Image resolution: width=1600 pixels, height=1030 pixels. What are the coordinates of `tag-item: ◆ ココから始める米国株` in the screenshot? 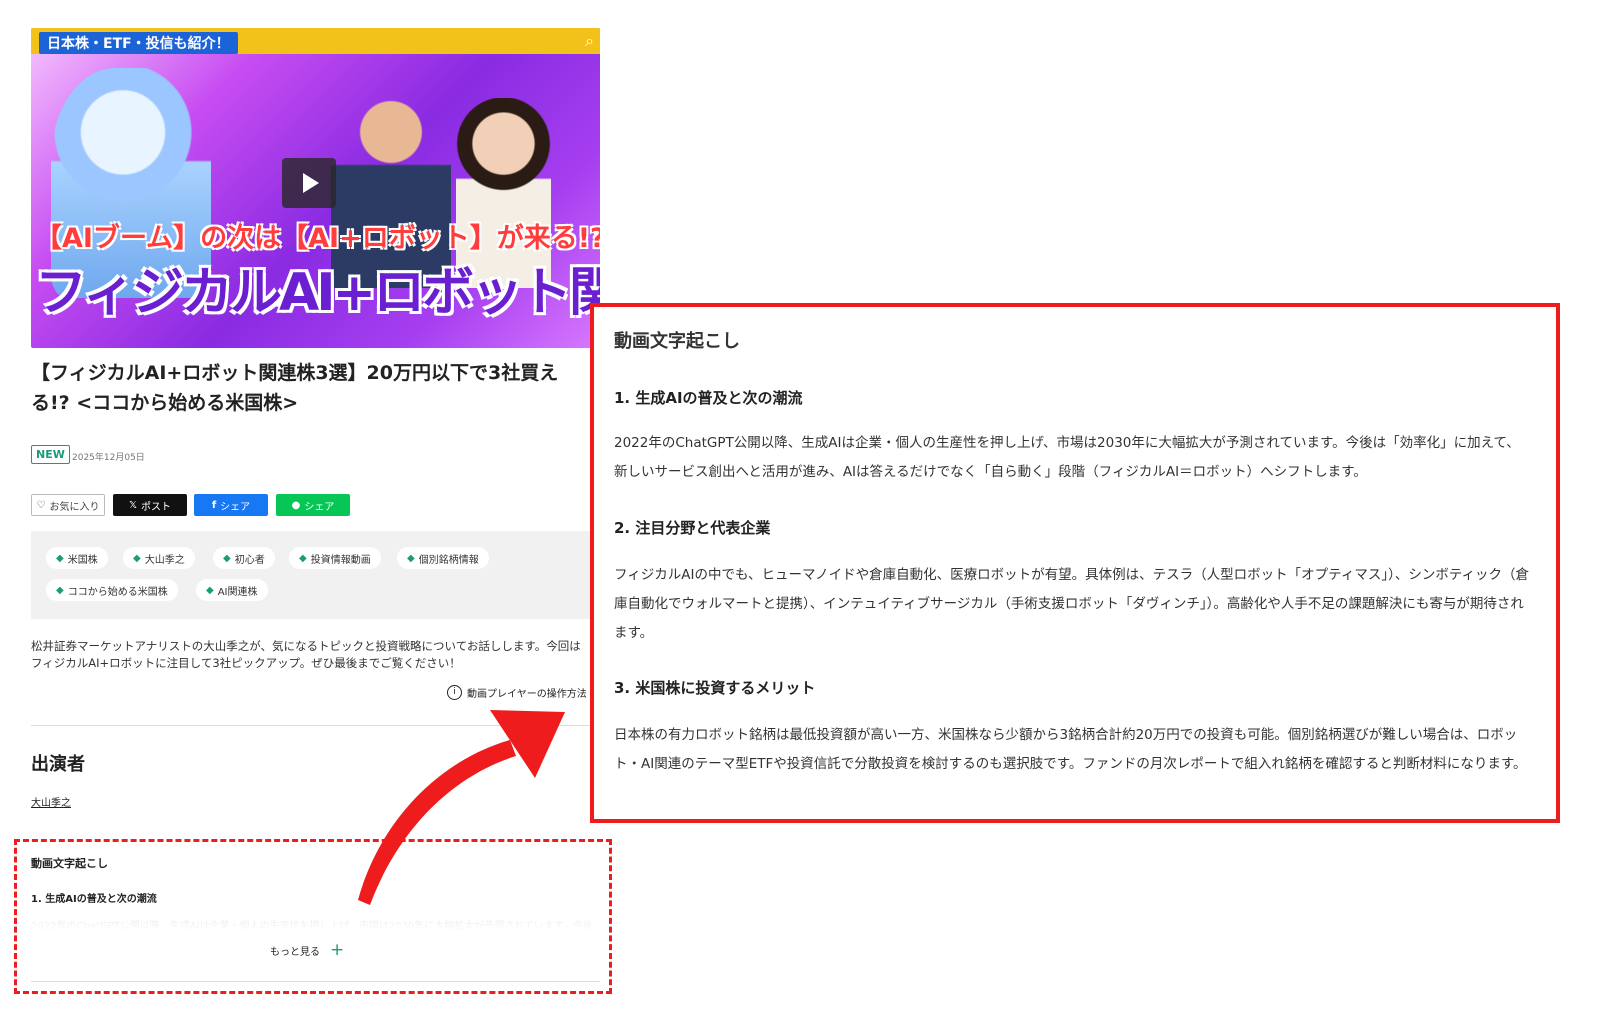 It's located at (112, 590).